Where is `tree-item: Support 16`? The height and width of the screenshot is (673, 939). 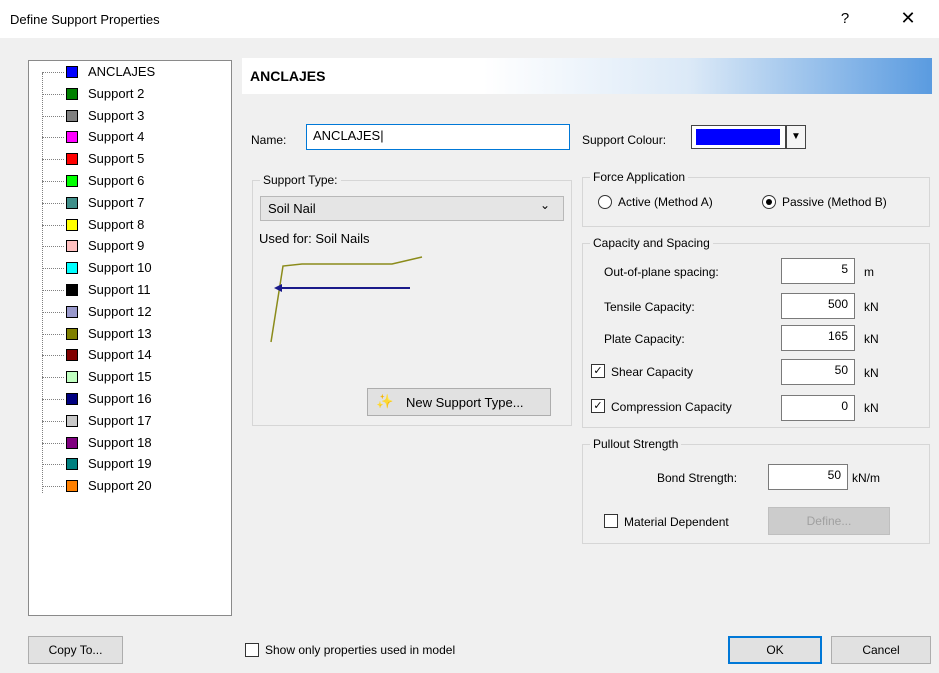 tree-item: Support 16 is located at coordinates (132, 399).